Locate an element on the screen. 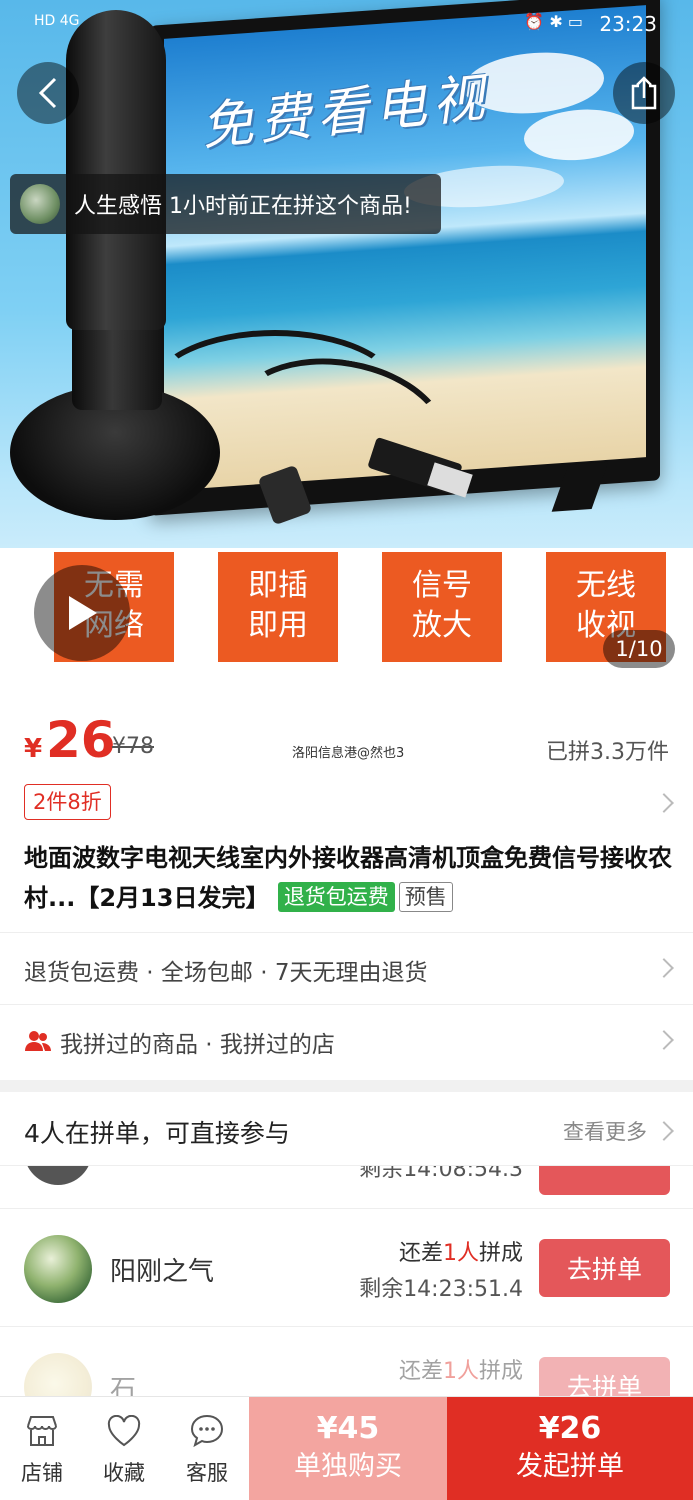 This screenshot has height=1500, width=693. discount-badge: 2件8折 is located at coordinates (67, 802).